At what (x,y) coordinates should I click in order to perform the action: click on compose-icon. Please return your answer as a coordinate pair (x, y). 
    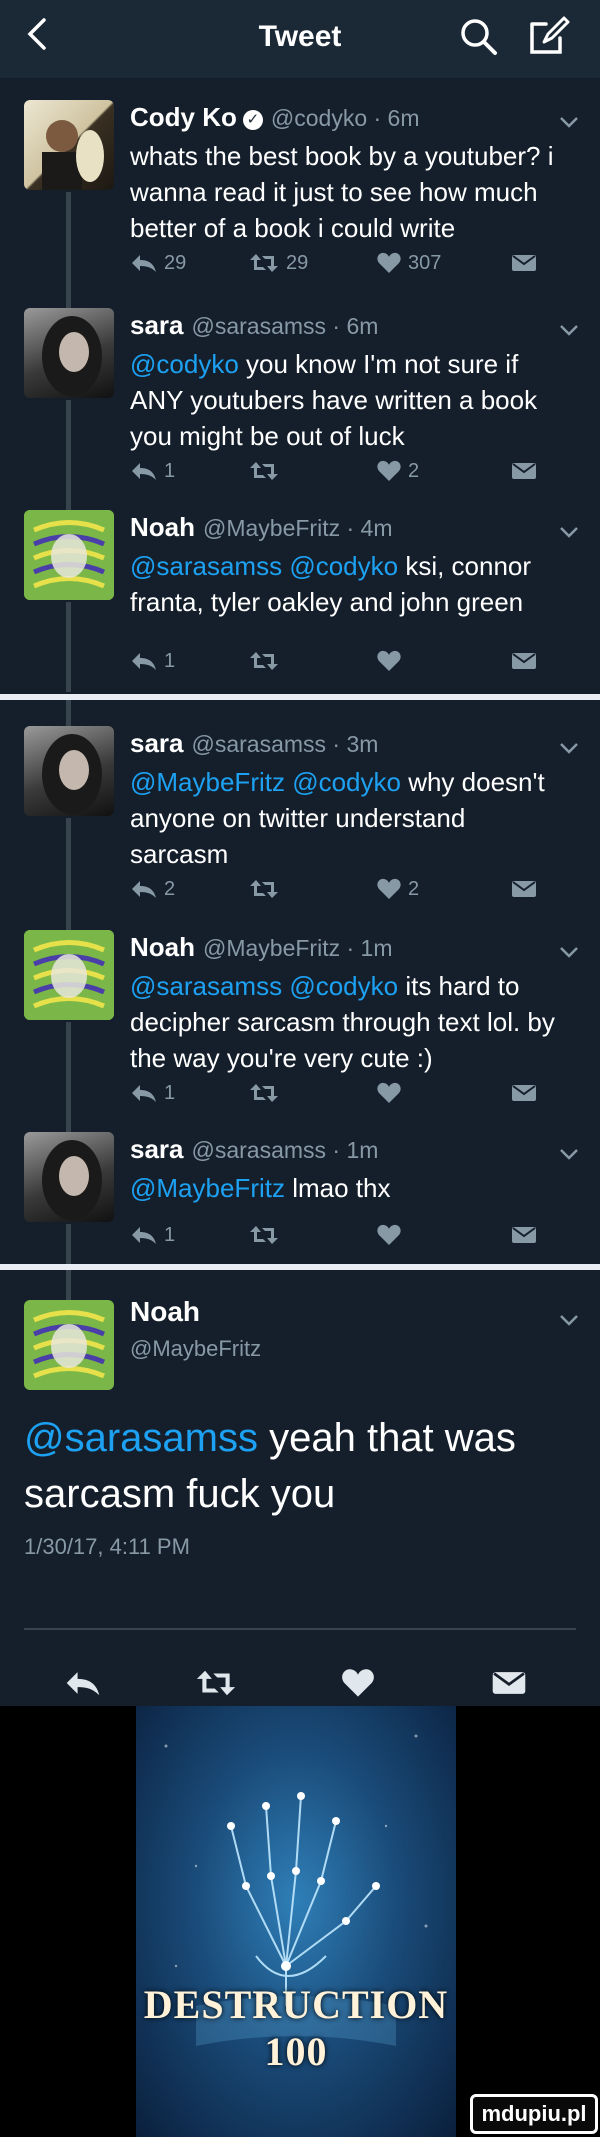
    Looking at the image, I should click on (549, 35).